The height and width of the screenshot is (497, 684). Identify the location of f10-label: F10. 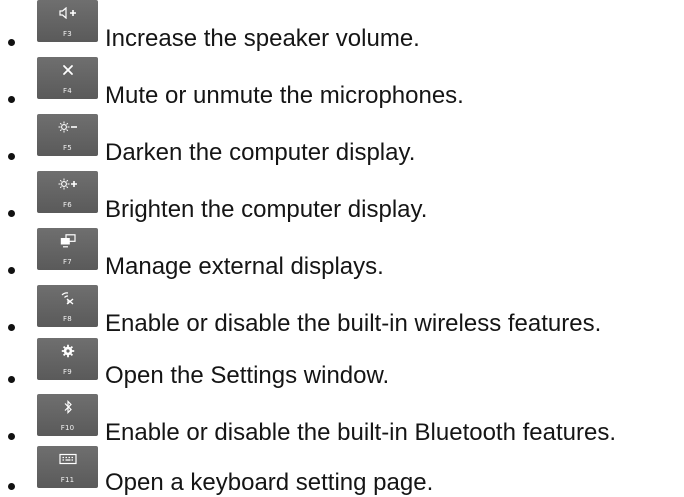
(67, 428).